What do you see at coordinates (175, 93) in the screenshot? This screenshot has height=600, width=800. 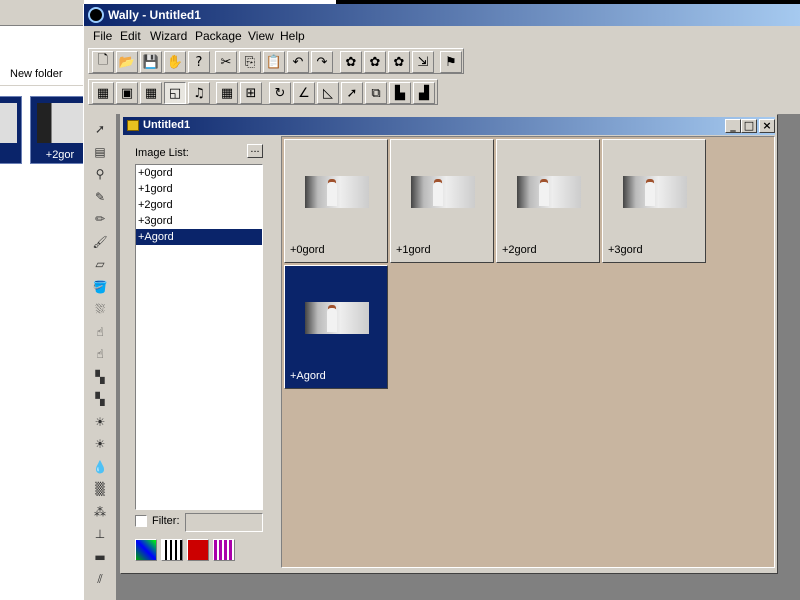 I see `browser-view-button: ◱` at bounding box center [175, 93].